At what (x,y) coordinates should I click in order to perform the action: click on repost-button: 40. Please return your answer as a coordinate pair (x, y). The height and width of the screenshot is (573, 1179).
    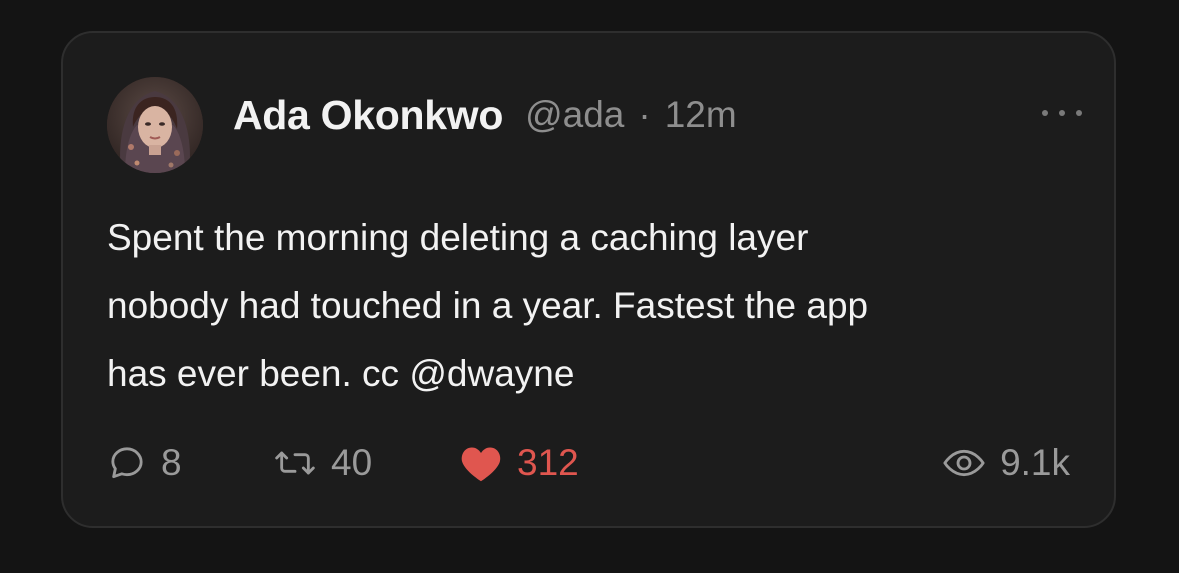
    Looking at the image, I should click on (366, 463).